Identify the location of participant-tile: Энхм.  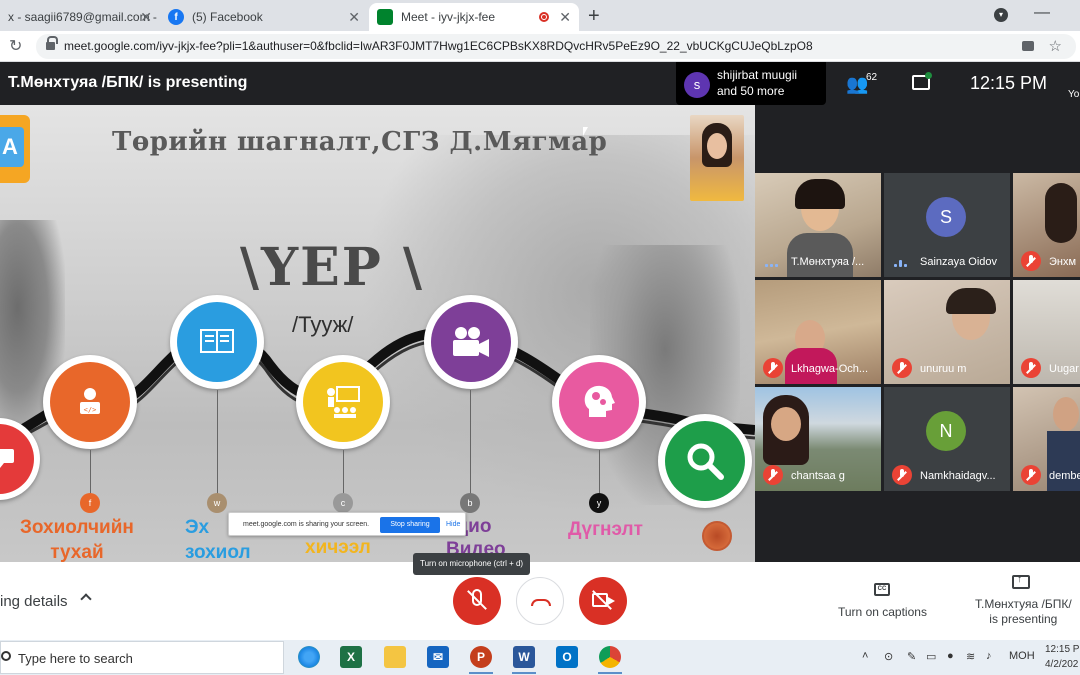
(1046, 225).